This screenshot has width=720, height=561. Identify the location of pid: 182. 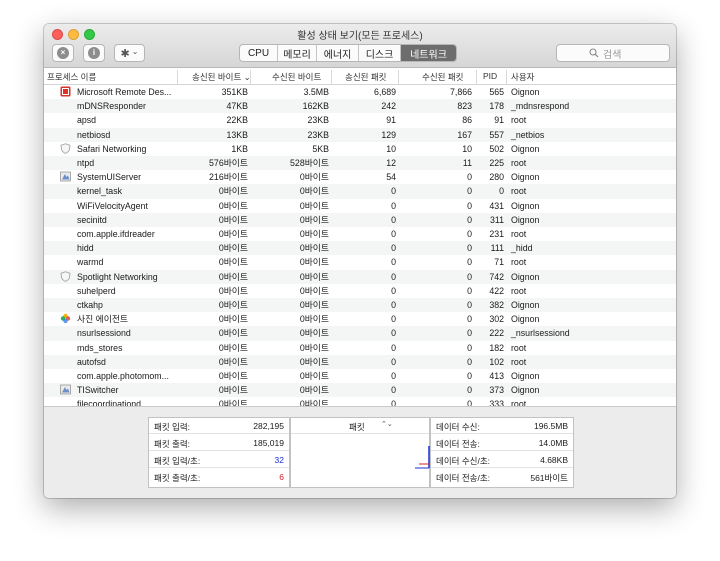
(496, 347).